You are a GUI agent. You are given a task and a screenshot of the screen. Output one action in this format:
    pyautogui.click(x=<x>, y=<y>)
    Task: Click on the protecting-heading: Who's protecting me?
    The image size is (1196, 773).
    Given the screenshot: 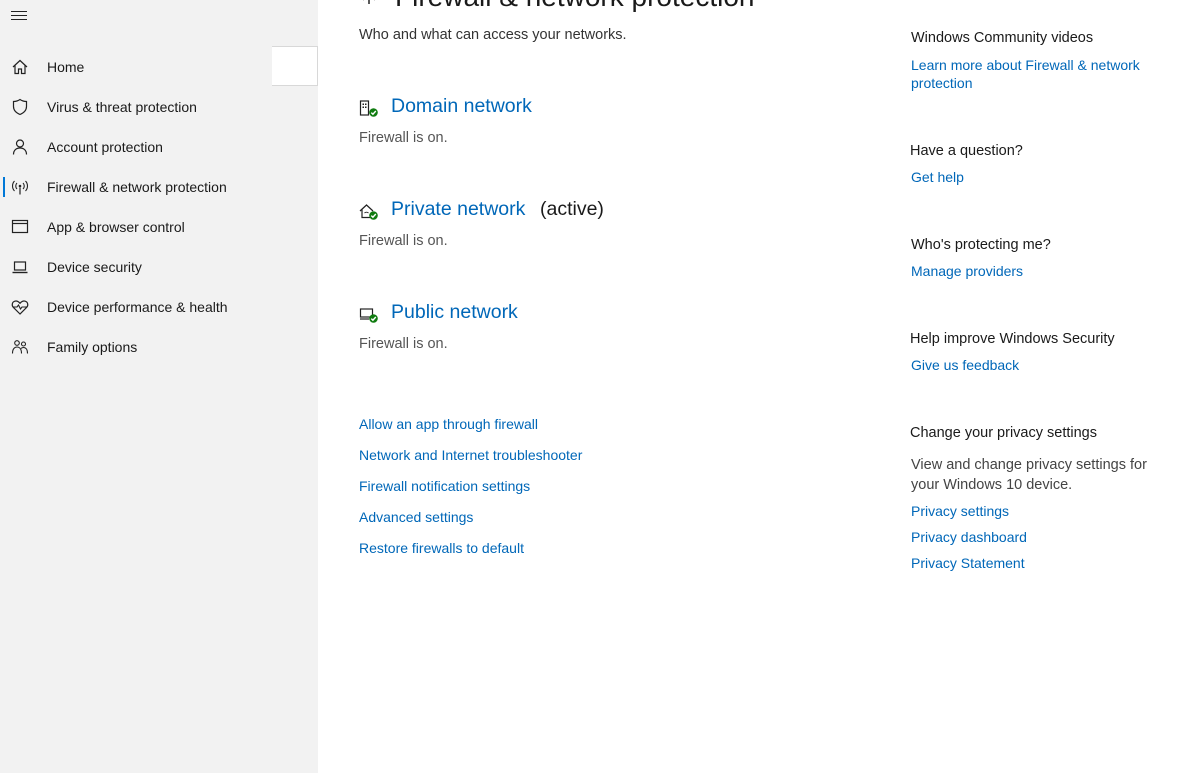 What is the action you would take?
    pyautogui.click(x=981, y=245)
    